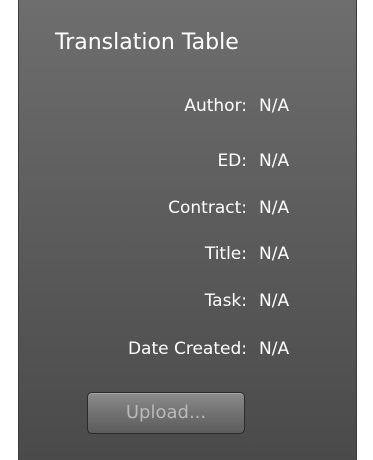 This screenshot has height=460, width=373. I want to click on field-label-task: Task:, so click(225, 301).